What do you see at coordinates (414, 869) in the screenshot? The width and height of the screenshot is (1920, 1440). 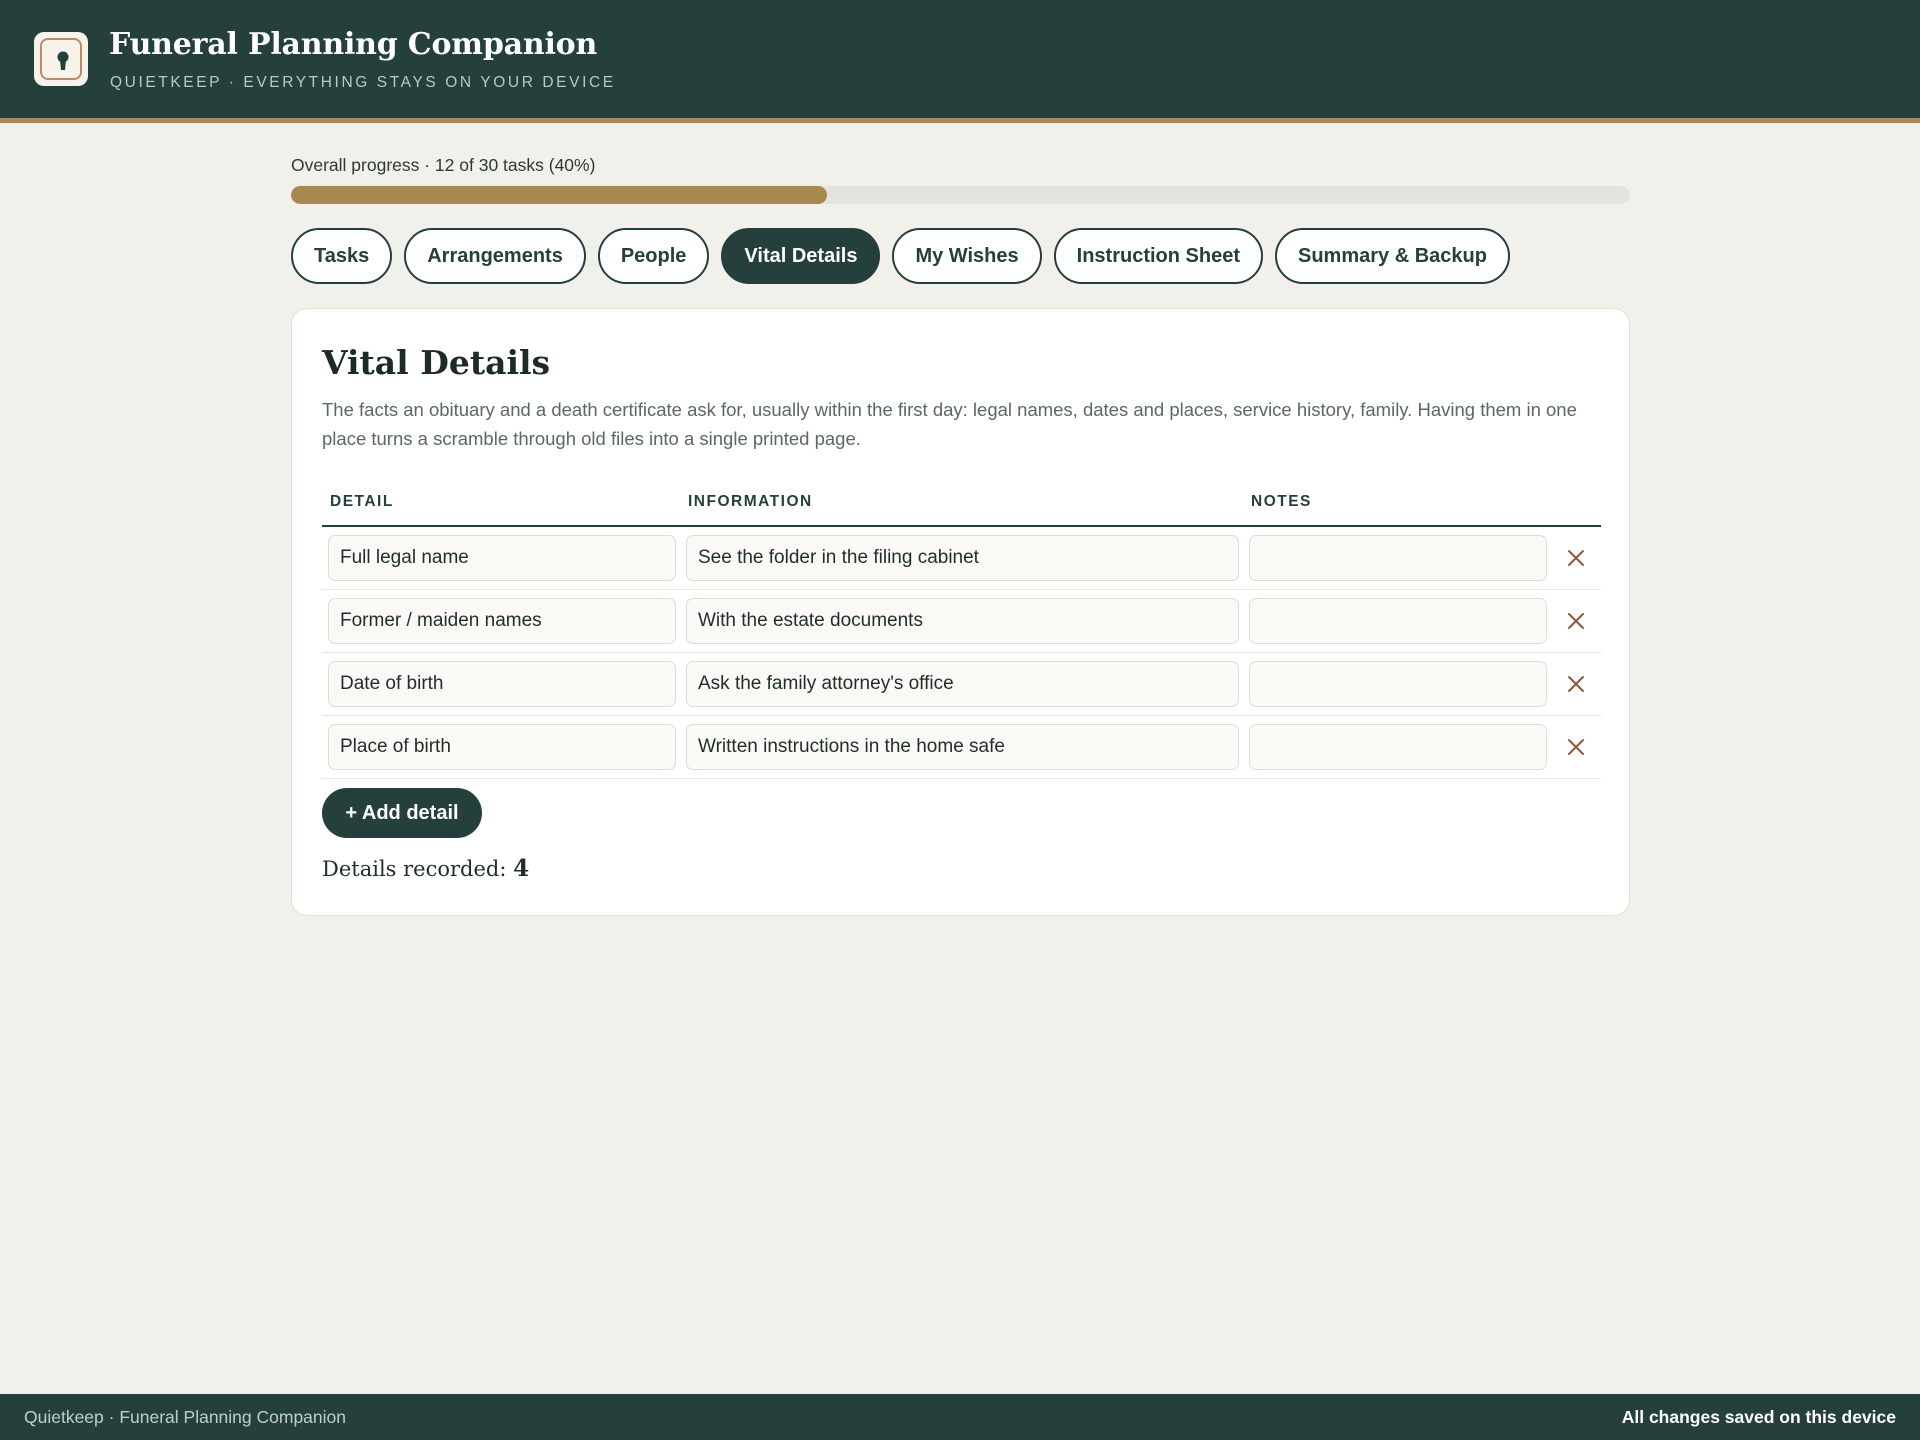 I see `details-count-label: Details recorded:` at bounding box center [414, 869].